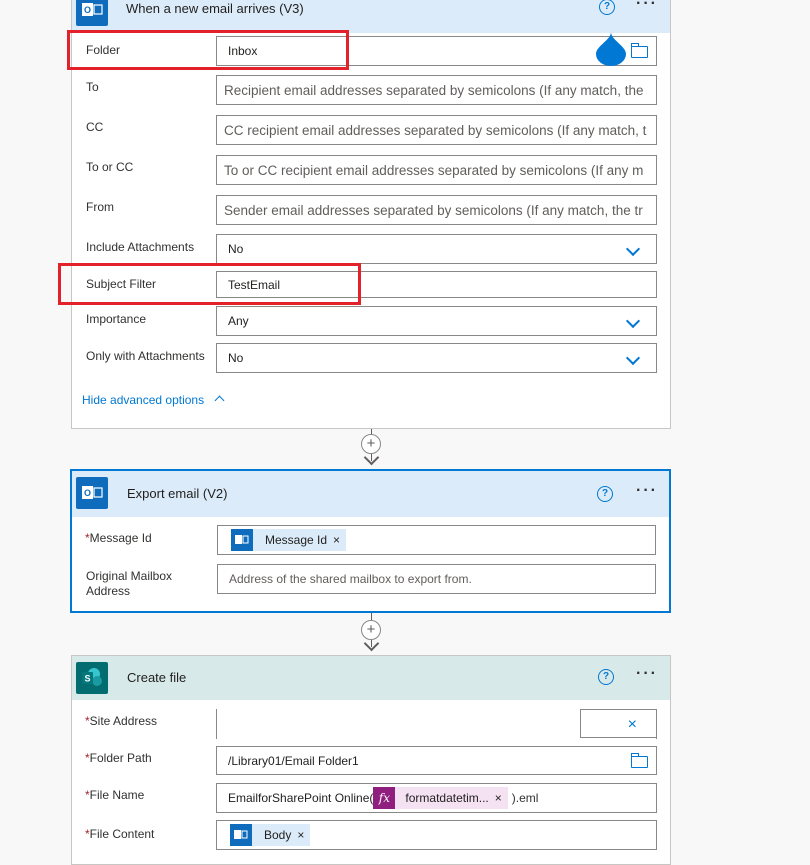 This screenshot has height=865, width=810. What do you see at coordinates (371, 16) in the screenshot?
I see `trigger-card-header: O When a new email arrives (V3) ? ···` at bounding box center [371, 16].